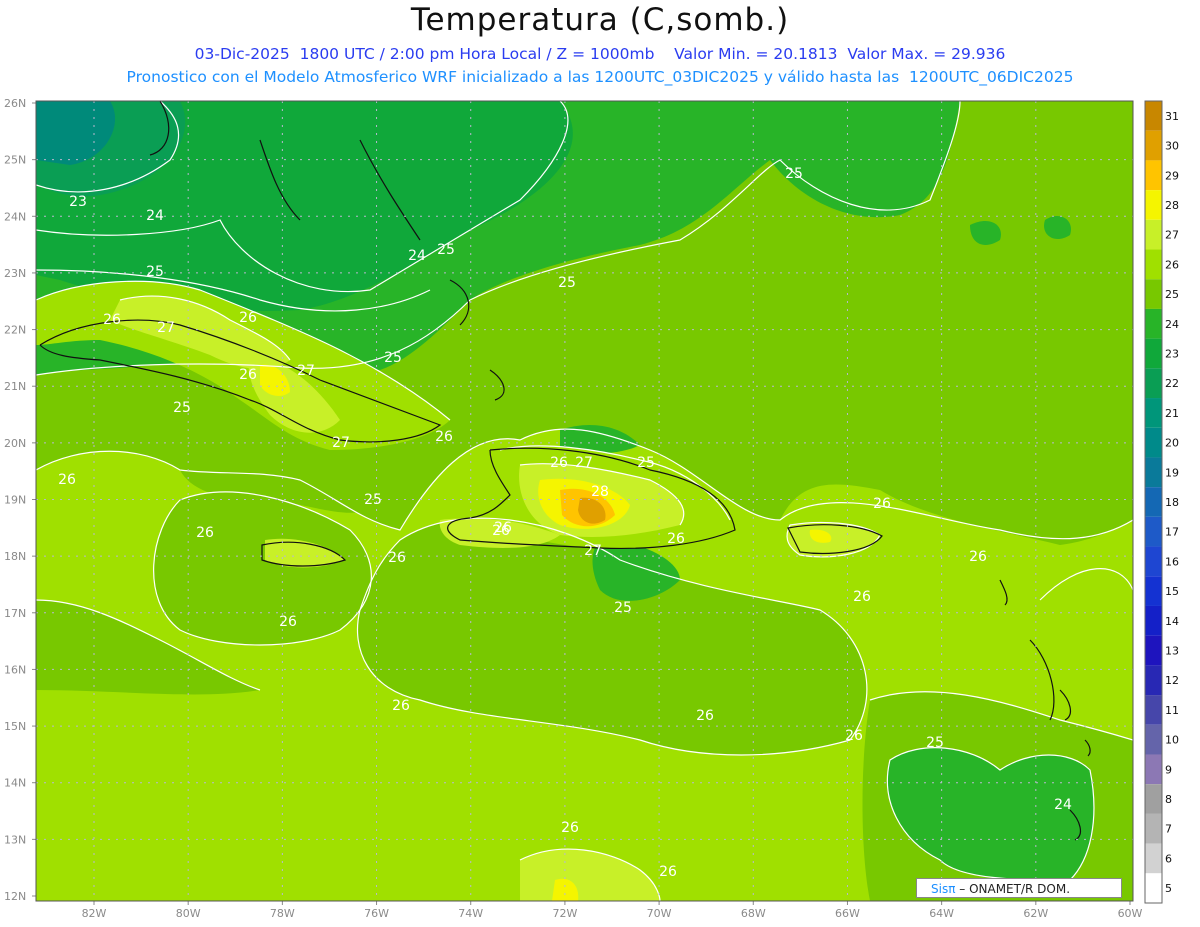 The height and width of the screenshot is (927, 1200). Describe the element at coordinates (1172, 680) in the screenshot. I see `colorbar-label: 12` at that location.